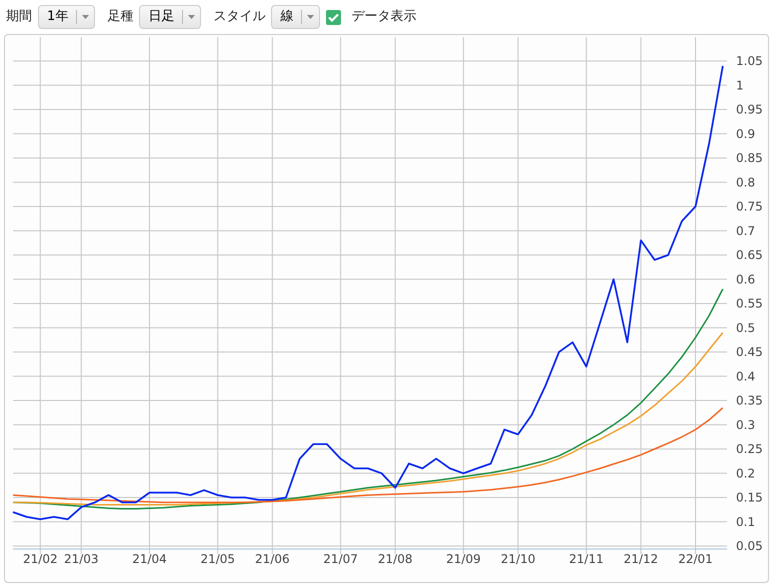 The width and height of the screenshot is (773, 587). Describe the element at coordinates (120, 17) in the screenshot. I see `field-label: 足種` at that location.